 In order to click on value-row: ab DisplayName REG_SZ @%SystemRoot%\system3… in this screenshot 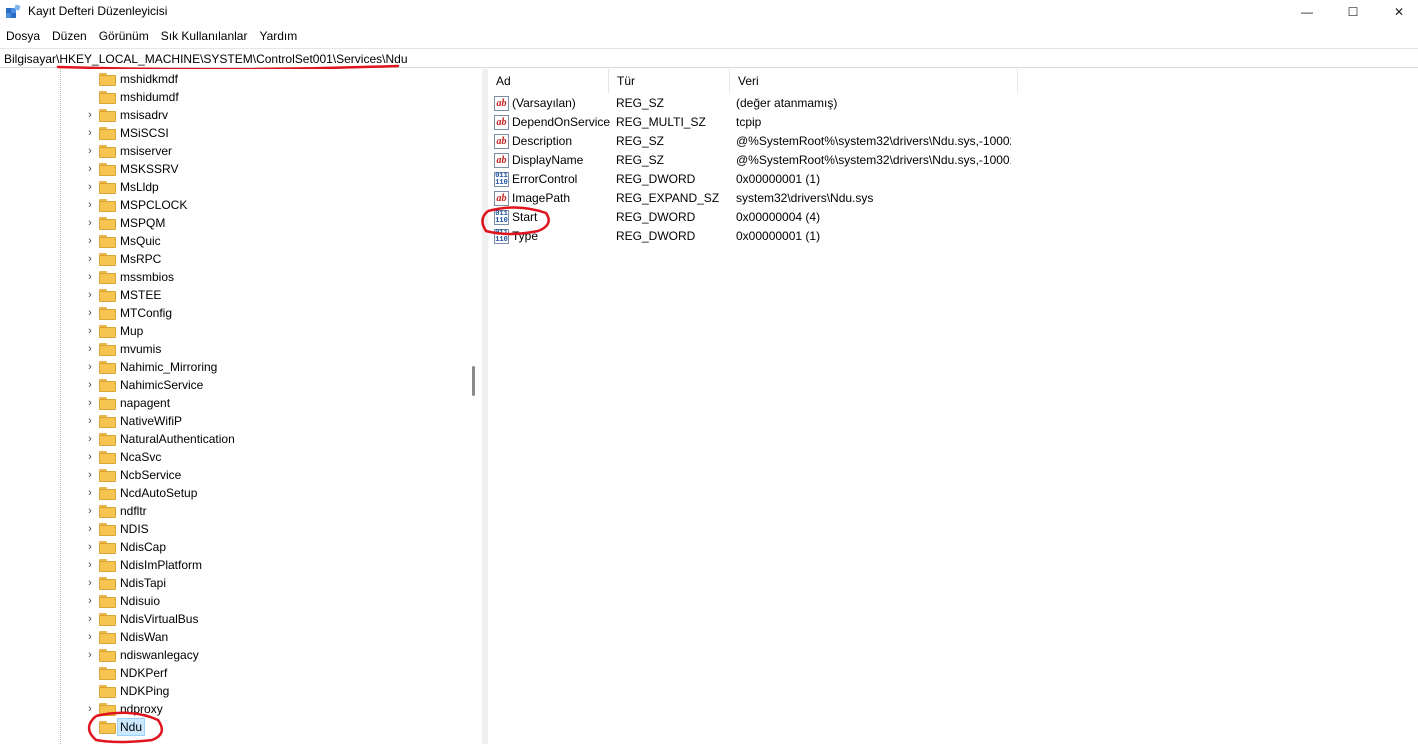, I will do `click(953, 160)`.